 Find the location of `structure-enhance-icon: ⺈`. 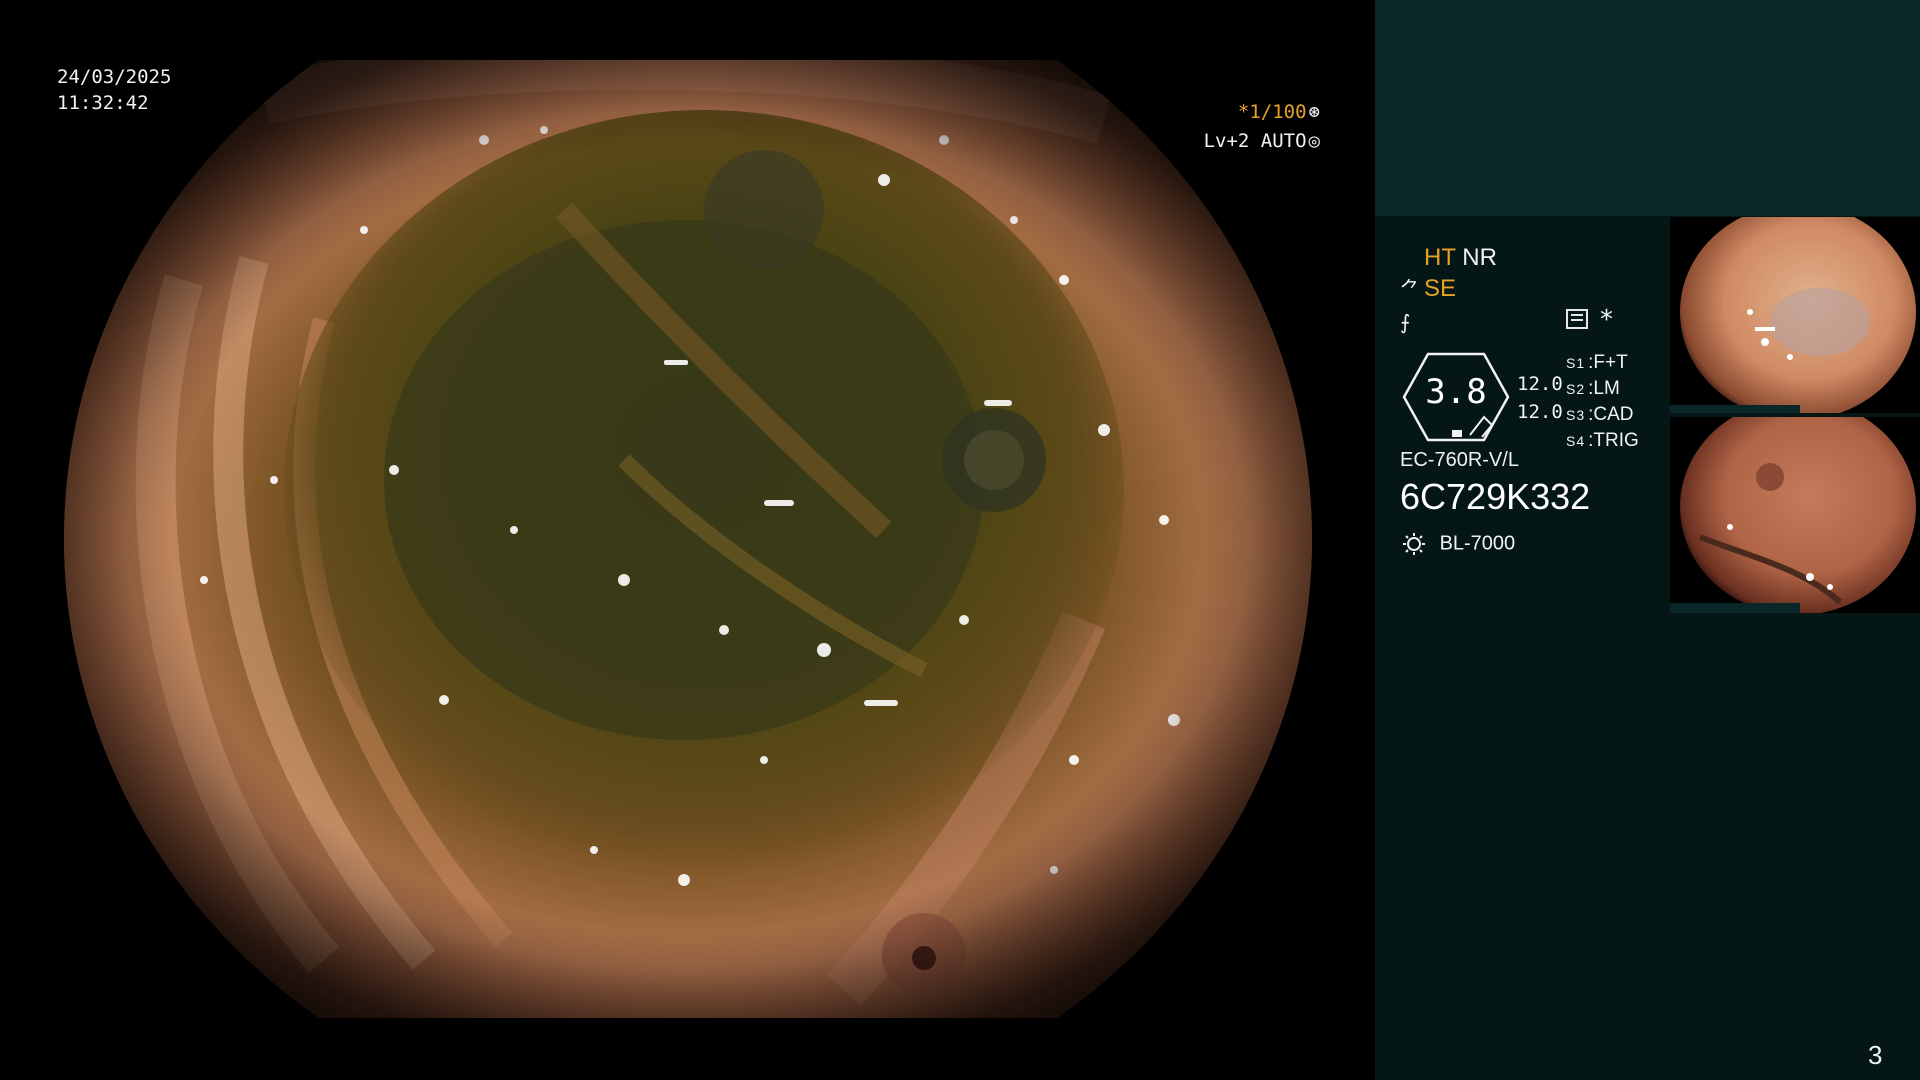

structure-enhance-icon: ⺈ is located at coordinates (1410, 290).